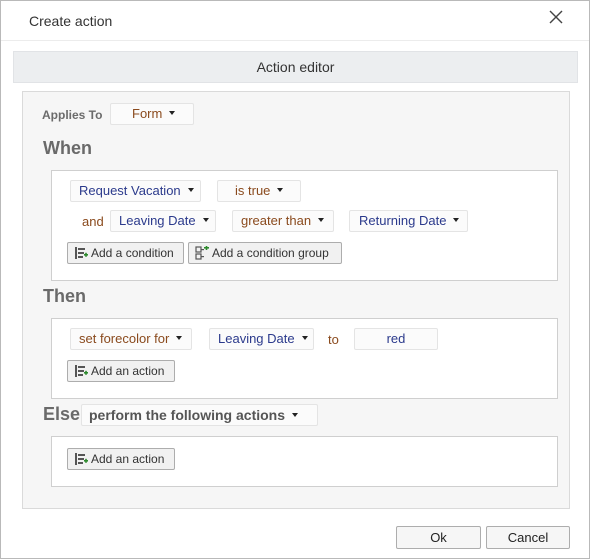 This screenshot has height=559, width=590. What do you see at coordinates (253, 190) in the screenshot?
I see `condition-operator-value: is true` at bounding box center [253, 190].